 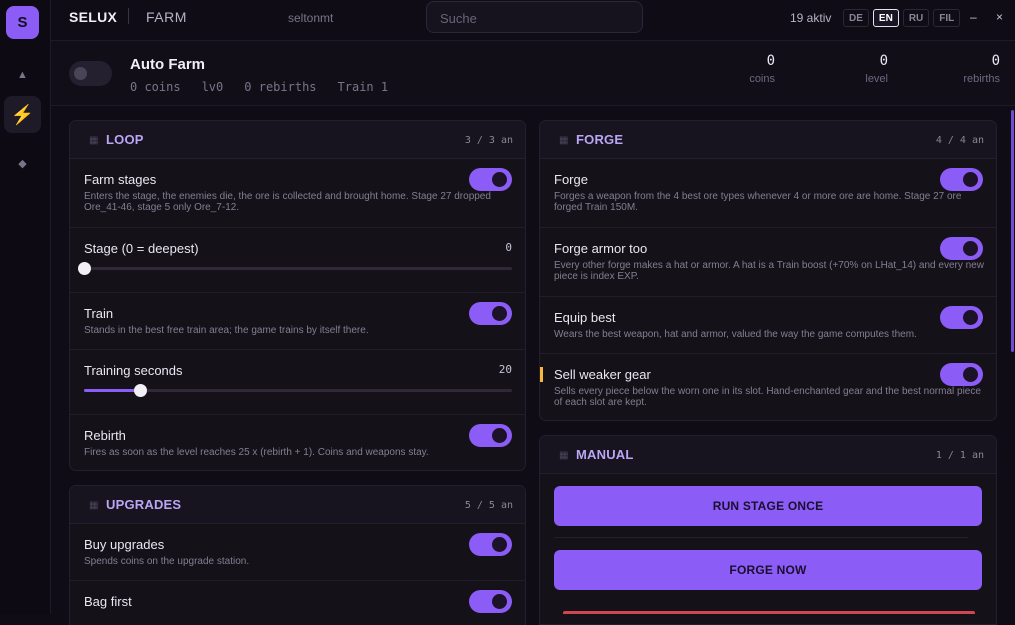 I want to click on training-seconds-label: Training seconds, so click(x=133, y=370).